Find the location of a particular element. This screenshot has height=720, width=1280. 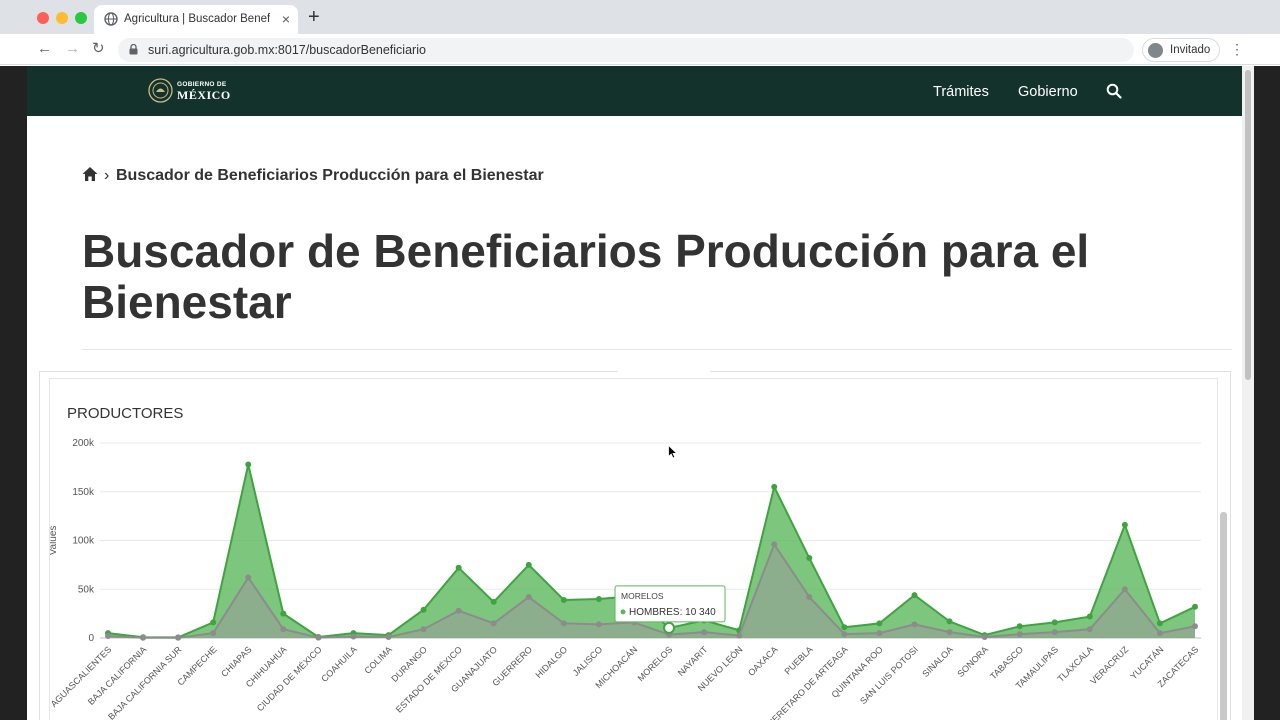

x-tick-label: NAYARIT is located at coordinates (693, 661).